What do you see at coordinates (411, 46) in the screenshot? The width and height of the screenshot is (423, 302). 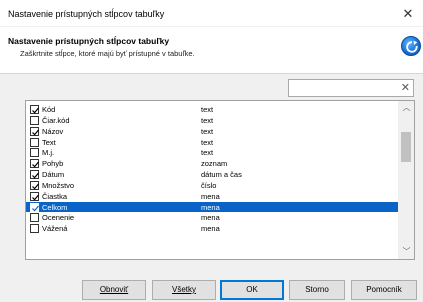 I see `refresh-icon` at bounding box center [411, 46].